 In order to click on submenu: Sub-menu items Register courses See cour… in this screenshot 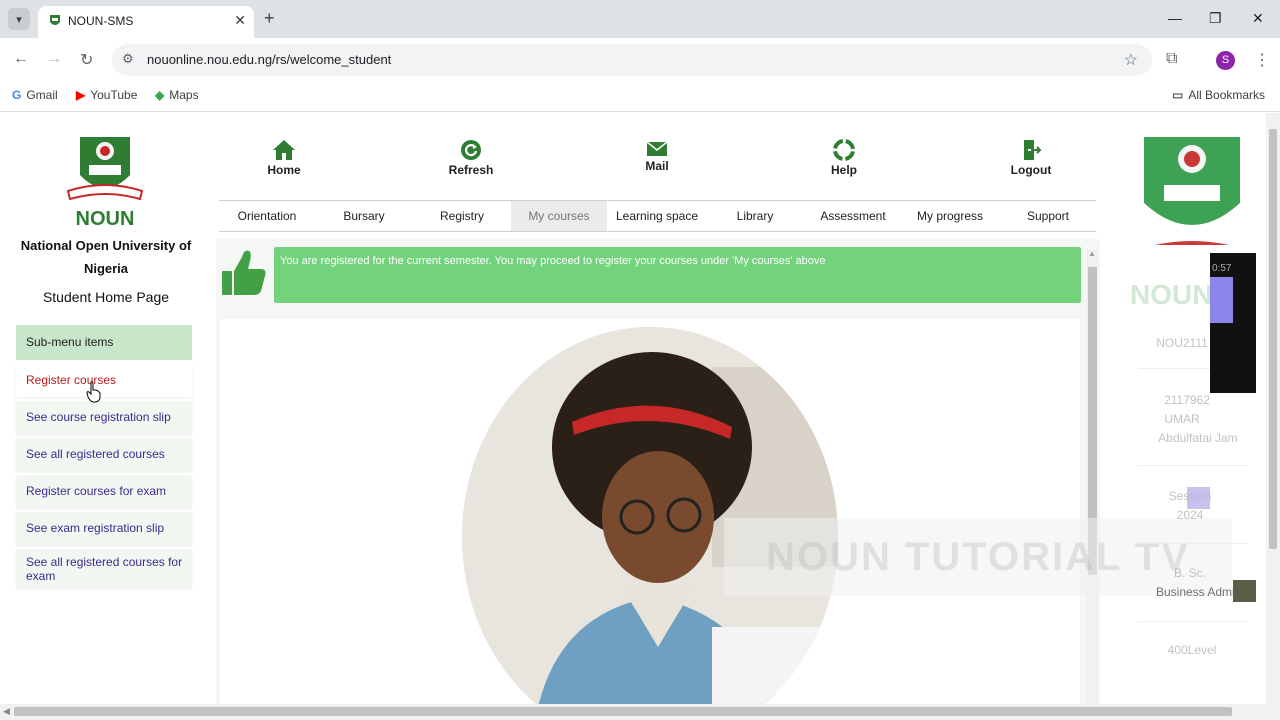, I will do `click(104, 456)`.